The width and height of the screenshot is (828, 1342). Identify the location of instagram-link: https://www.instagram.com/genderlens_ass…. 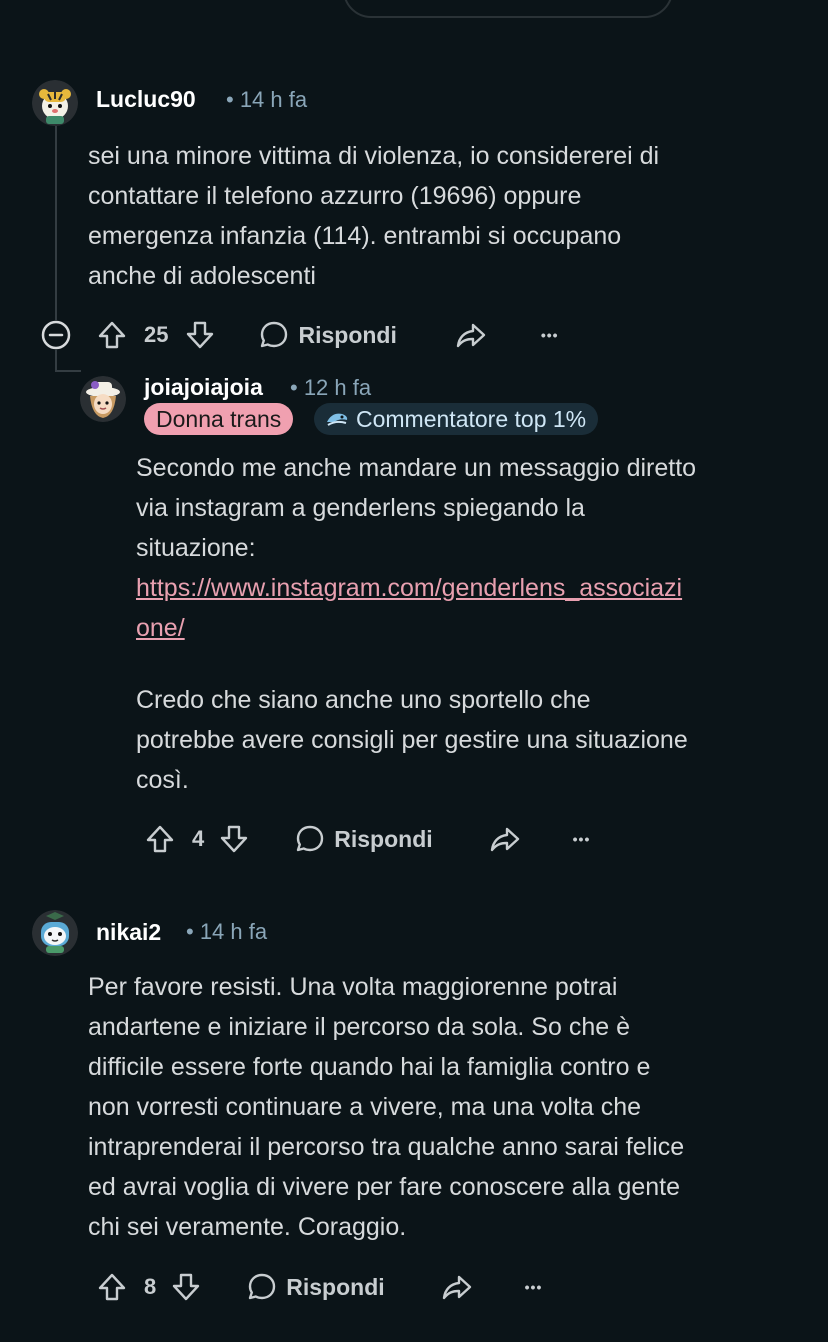
(416, 588).